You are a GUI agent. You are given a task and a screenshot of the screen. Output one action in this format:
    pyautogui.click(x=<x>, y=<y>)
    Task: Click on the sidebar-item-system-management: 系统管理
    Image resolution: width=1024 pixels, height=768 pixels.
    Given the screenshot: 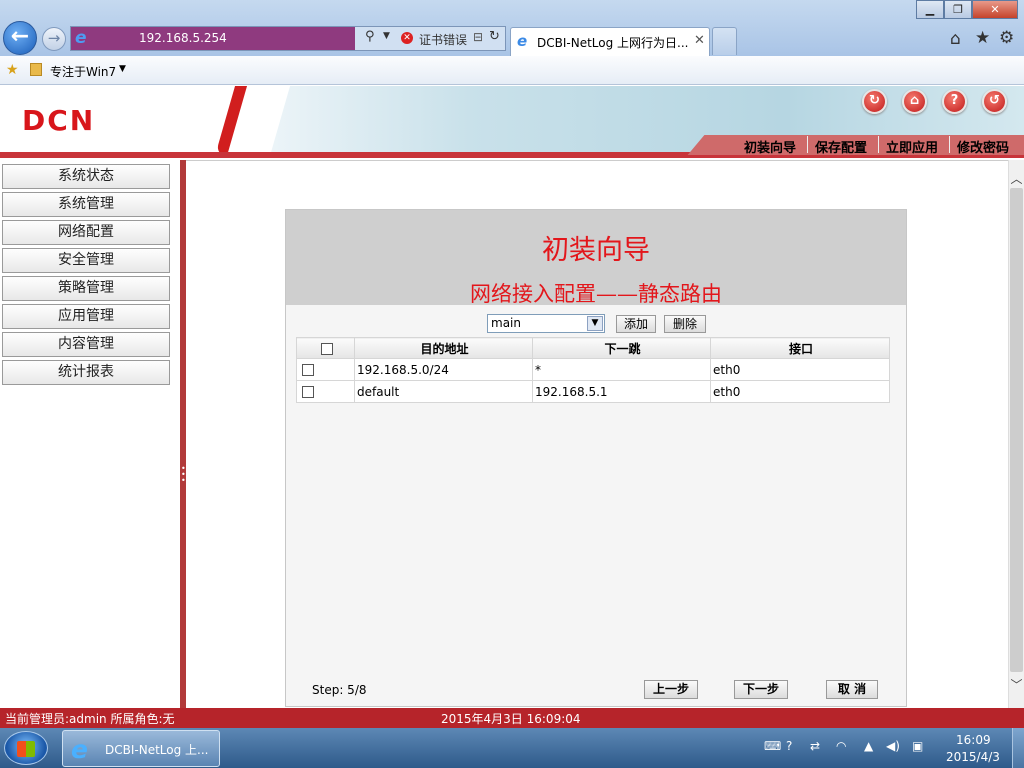 What is the action you would take?
    pyautogui.click(x=86, y=204)
    